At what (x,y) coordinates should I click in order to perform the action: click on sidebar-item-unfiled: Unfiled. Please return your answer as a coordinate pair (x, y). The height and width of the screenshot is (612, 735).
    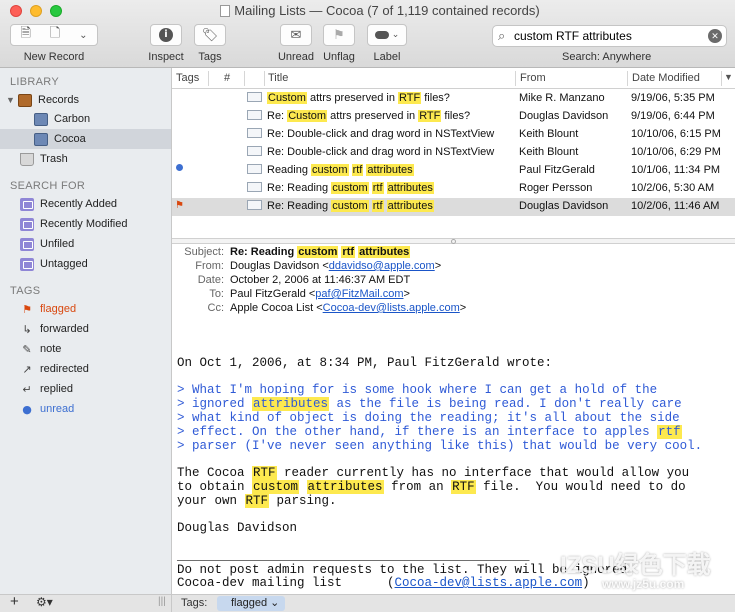
    Looking at the image, I should click on (85, 244).